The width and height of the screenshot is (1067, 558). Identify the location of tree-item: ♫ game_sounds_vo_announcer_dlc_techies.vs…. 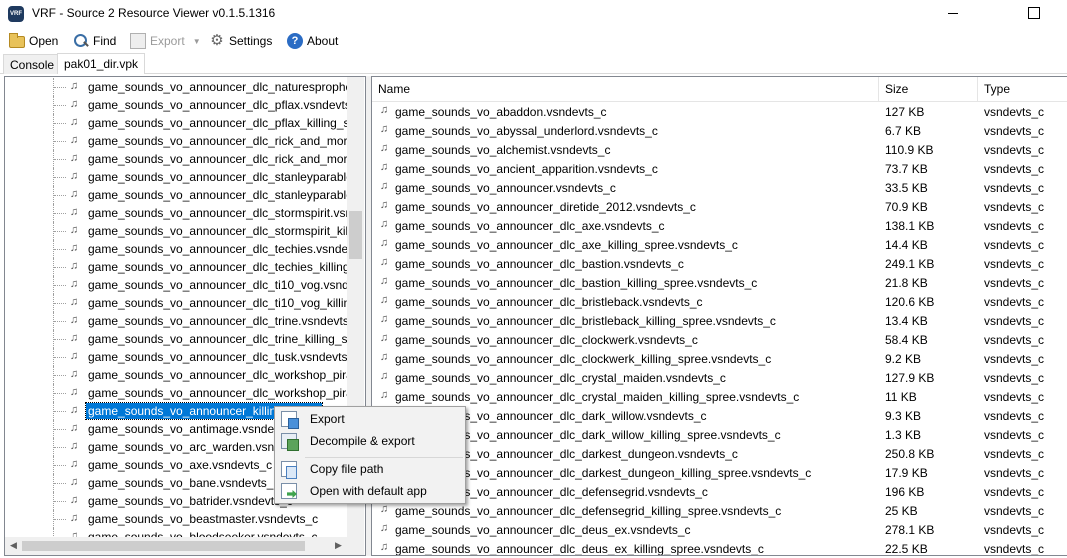
(181, 249).